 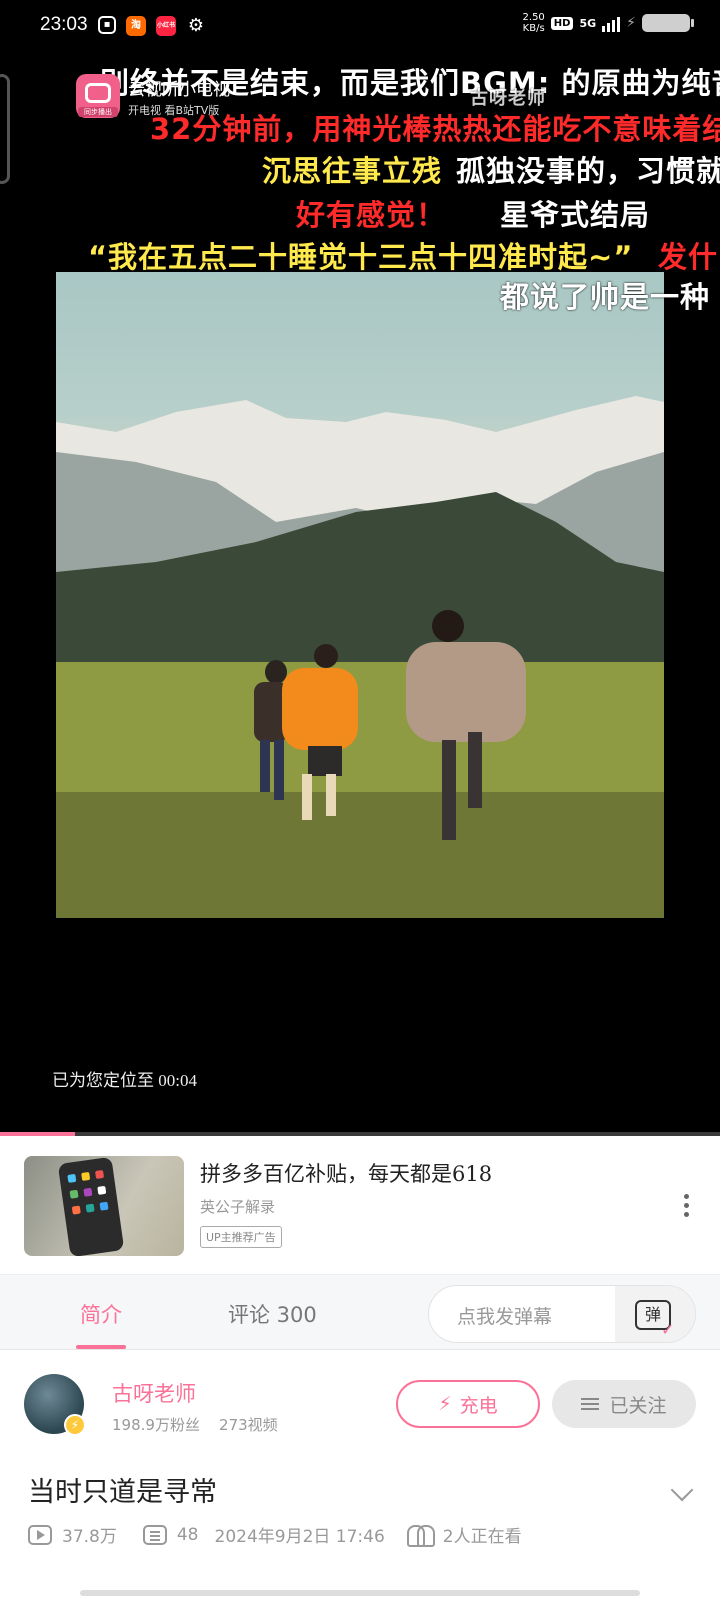 I want to click on uploader-name: 古呀老师, so click(x=154, y=1393).